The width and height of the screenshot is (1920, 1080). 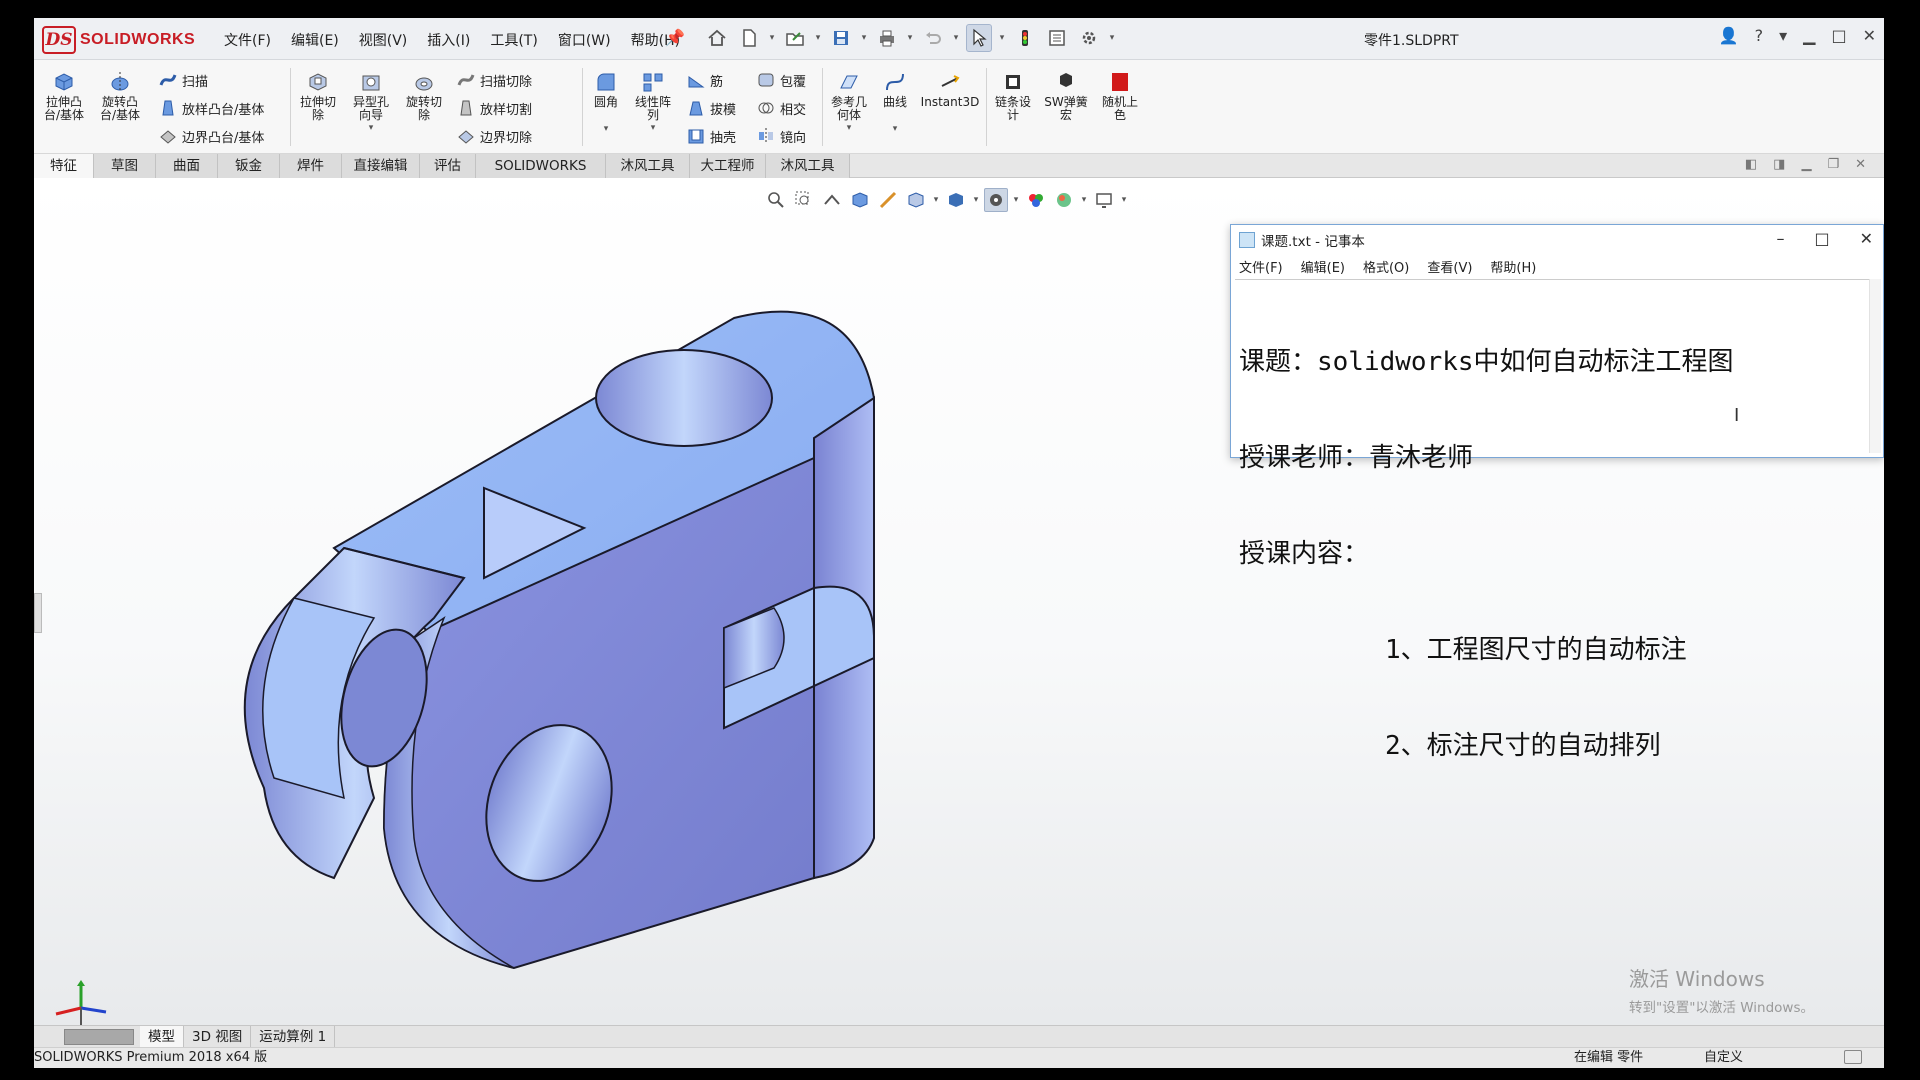 I want to click on notepad-minimize-icon: –, so click(x=1780, y=238).